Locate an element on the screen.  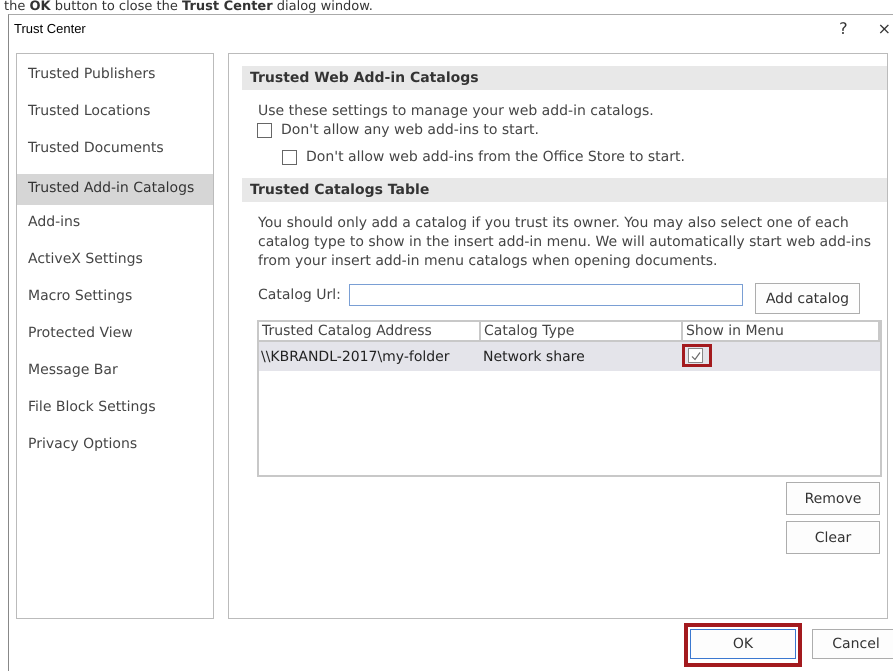
table-cell-text: \\KBRANDL-2017\my-folder is located at coordinates (355, 356).